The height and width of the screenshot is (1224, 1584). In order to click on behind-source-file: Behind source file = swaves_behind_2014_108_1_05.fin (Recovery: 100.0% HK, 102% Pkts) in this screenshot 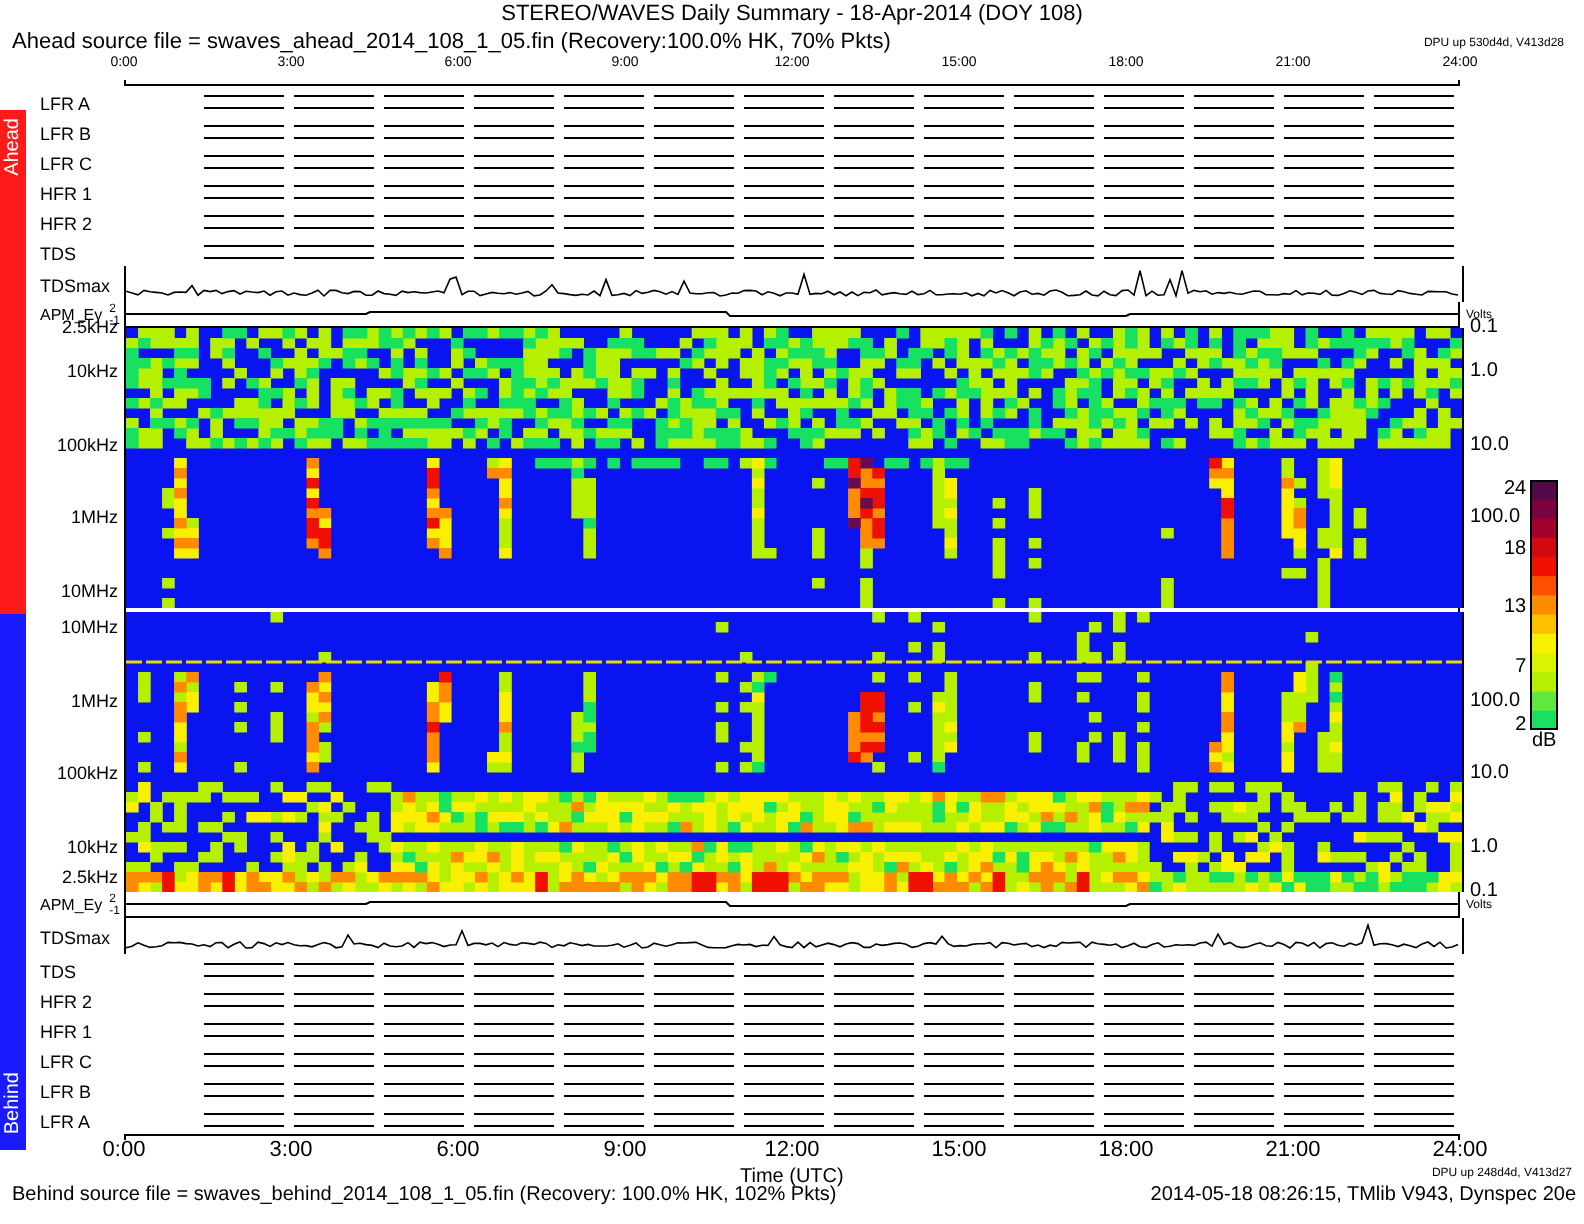, I will do `click(424, 1196)`.